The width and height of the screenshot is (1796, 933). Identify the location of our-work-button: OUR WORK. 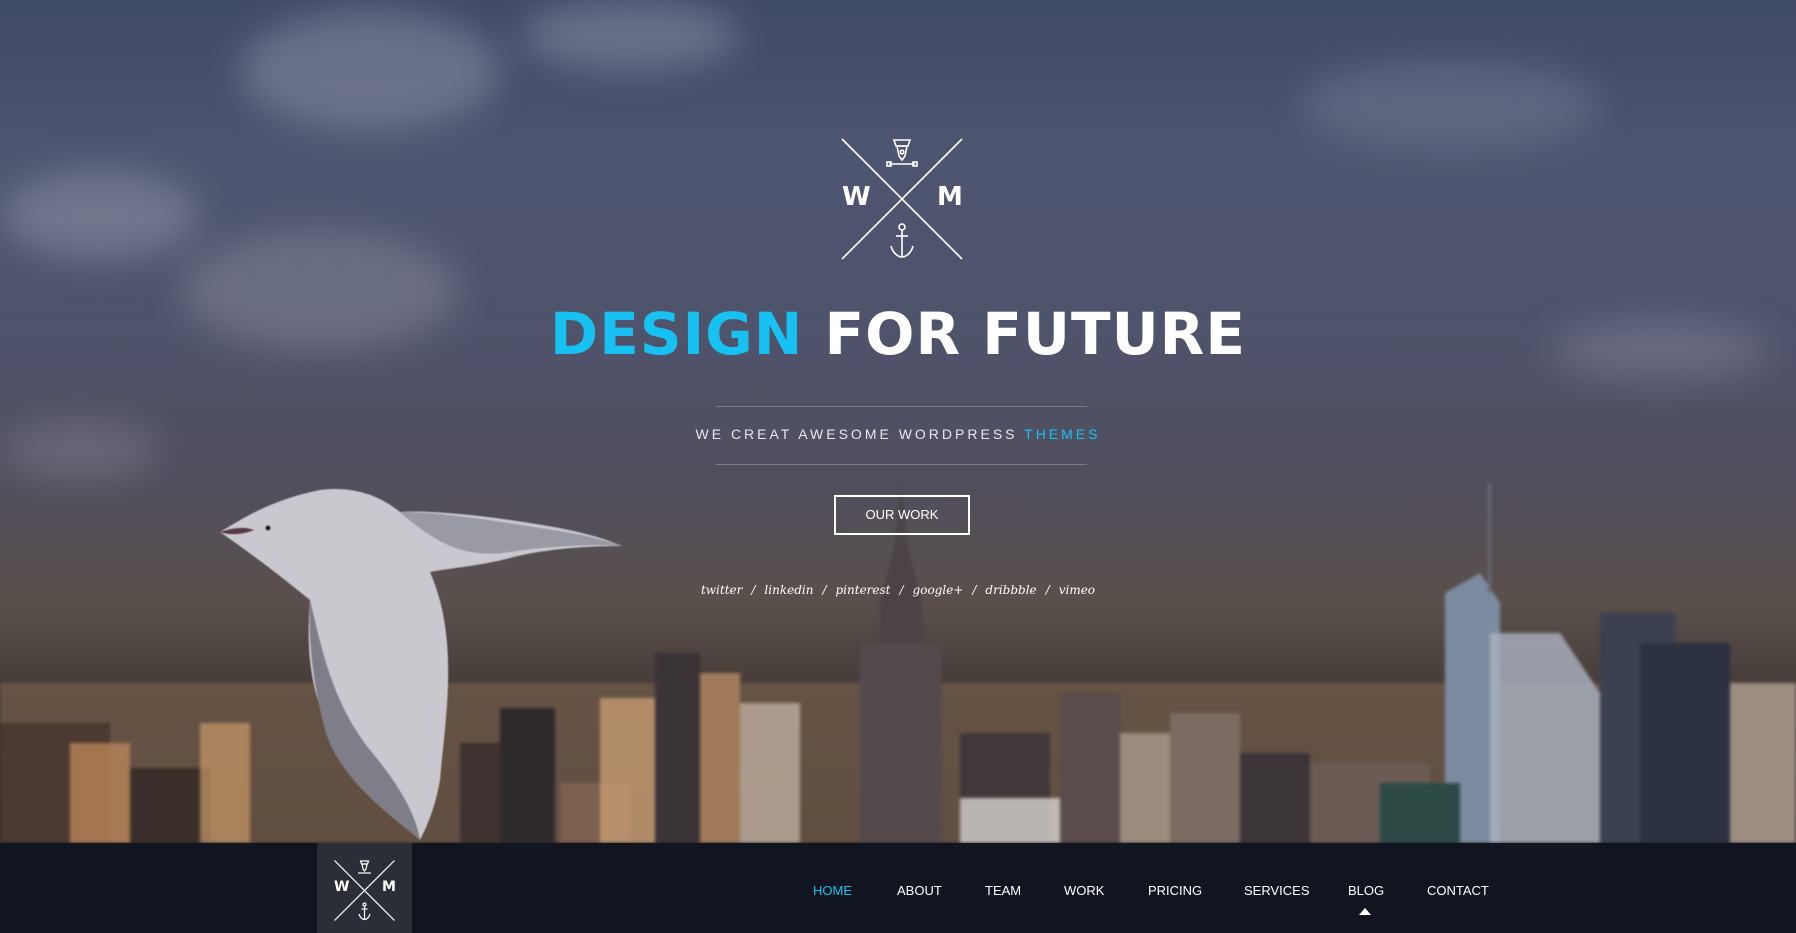
(902, 515).